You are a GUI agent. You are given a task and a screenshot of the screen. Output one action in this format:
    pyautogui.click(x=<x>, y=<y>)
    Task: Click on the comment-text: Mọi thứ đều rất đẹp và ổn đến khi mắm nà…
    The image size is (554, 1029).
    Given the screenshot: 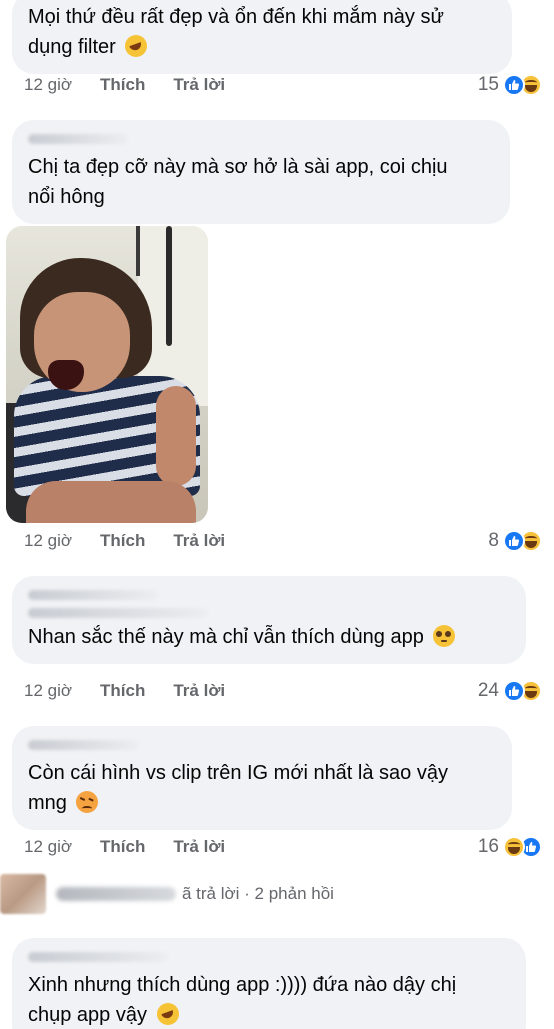 What is the action you would take?
    pyautogui.click(x=236, y=32)
    